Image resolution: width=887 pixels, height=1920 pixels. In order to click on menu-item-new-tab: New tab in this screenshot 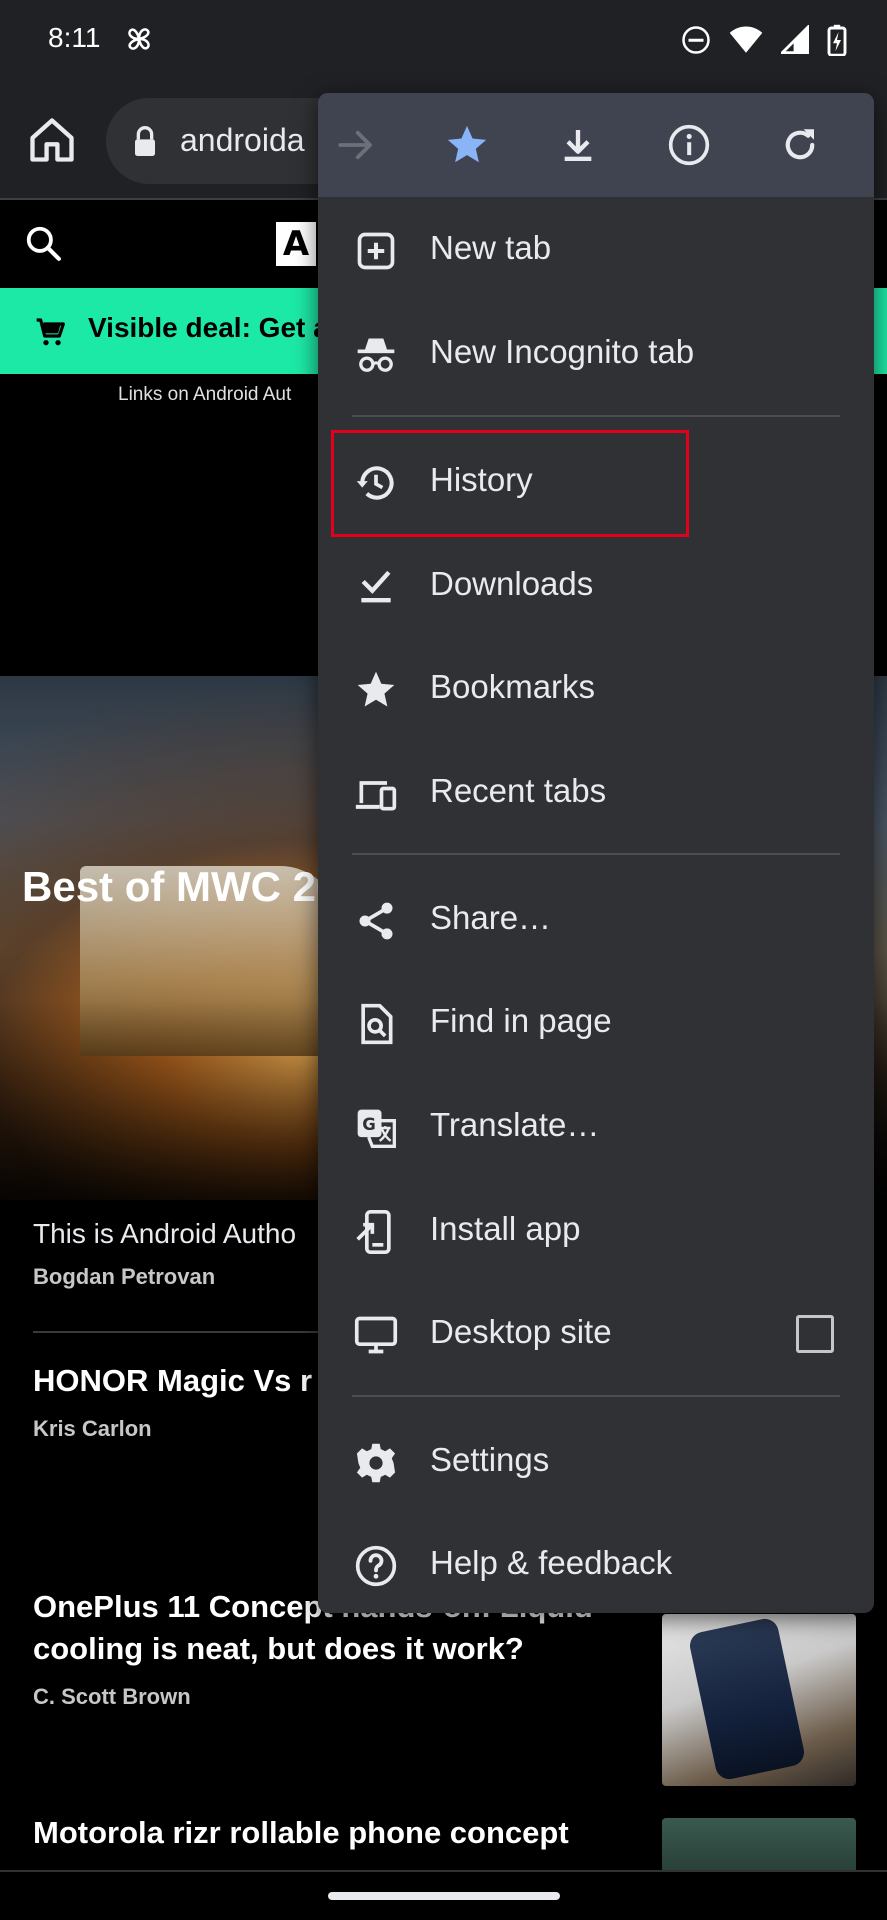, I will do `click(596, 249)`.